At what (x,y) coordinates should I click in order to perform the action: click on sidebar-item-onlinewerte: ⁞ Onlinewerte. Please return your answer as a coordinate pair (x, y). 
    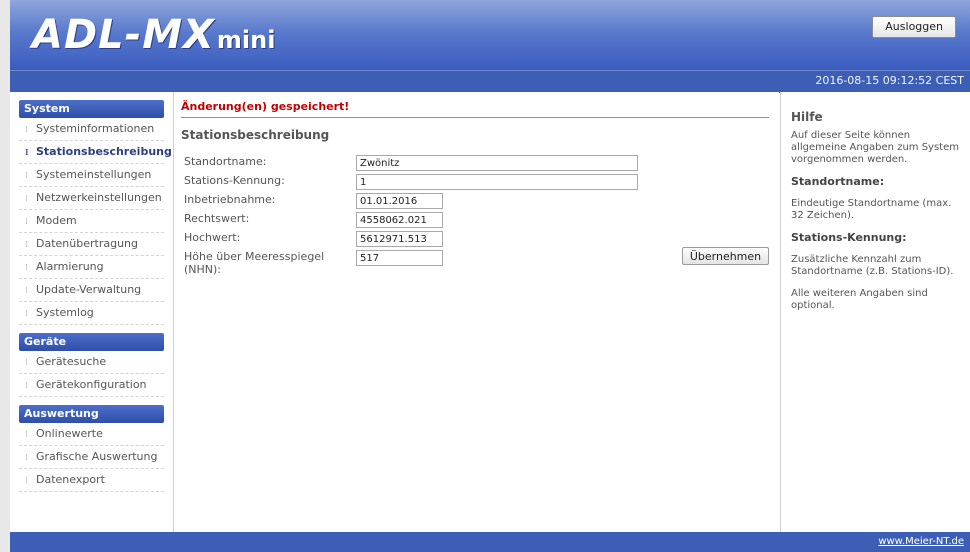
    Looking at the image, I should click on (91, 434).